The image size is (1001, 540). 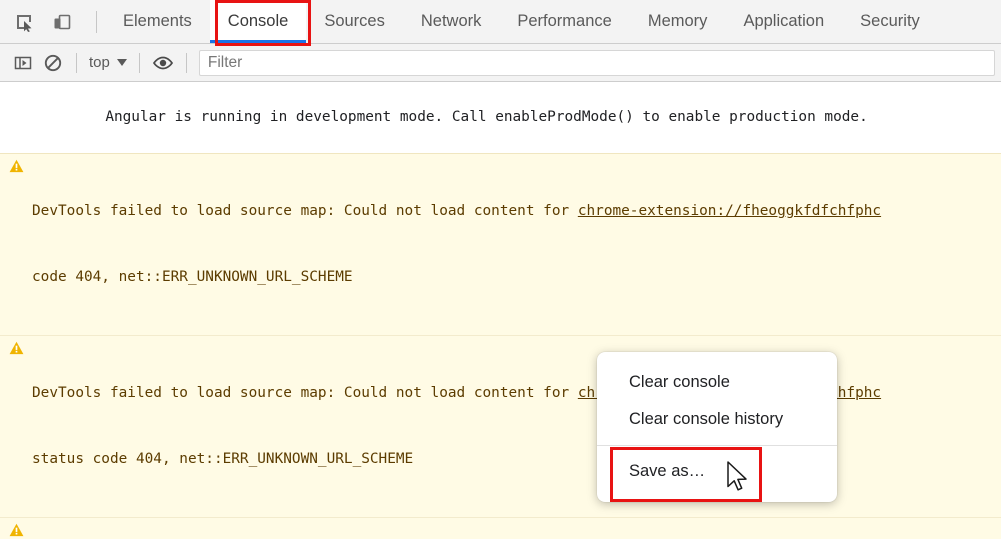 I want to click on tab-sources: Sources, so click(x=354, y=21).